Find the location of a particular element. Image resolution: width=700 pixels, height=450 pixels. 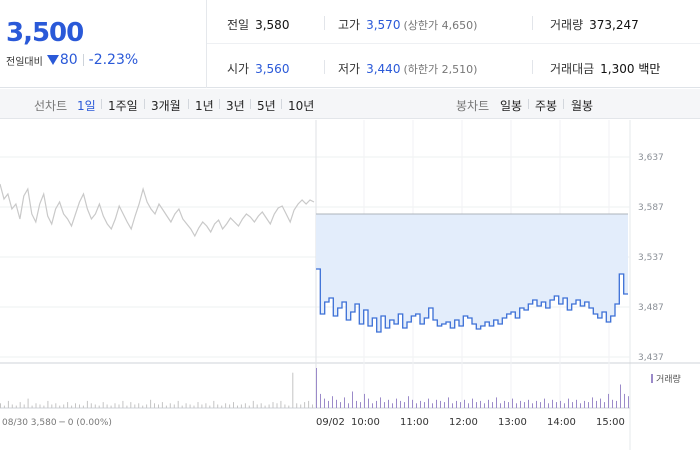

stat-low: 저가 3,440 (하한가 2,510) is located at coordinates (407, 68).